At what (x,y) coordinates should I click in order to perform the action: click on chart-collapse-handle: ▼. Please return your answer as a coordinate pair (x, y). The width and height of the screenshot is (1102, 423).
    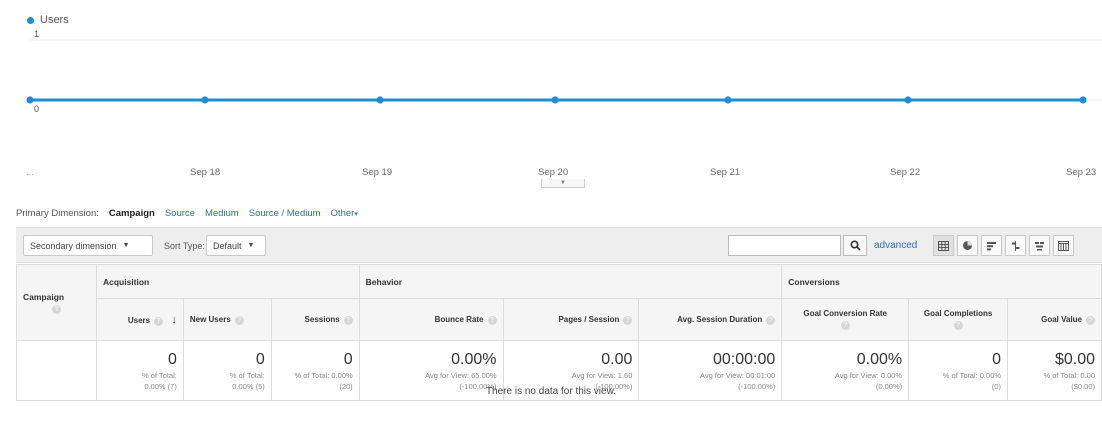
    Looking at the image, I should click on (563, 183).